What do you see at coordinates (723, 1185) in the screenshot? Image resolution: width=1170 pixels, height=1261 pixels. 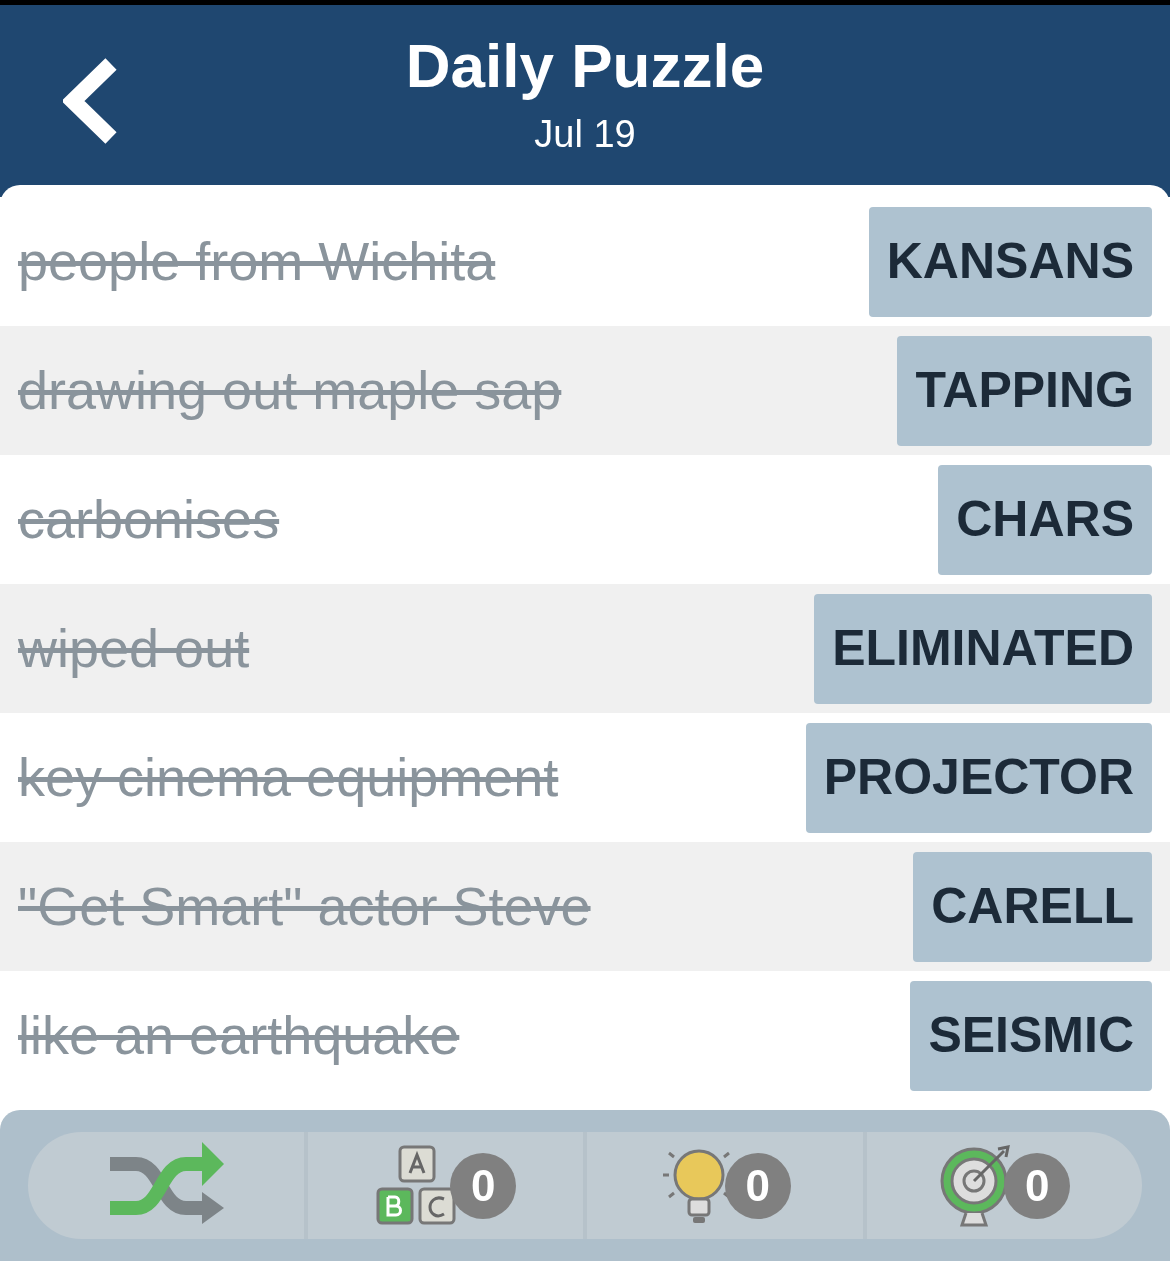 I see `hint-button: 0` at bounding box center [723, 1185].